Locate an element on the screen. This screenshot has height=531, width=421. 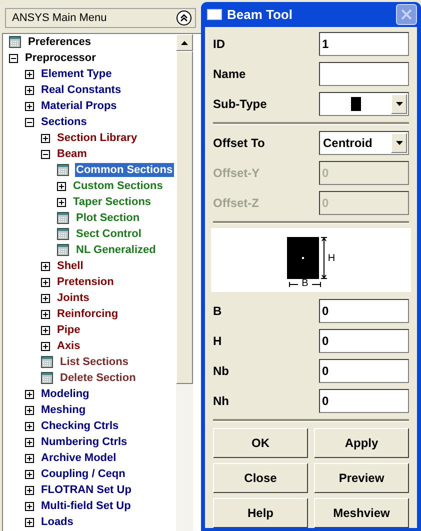
menu-item: List Sections is located at coordinates (94, 362).